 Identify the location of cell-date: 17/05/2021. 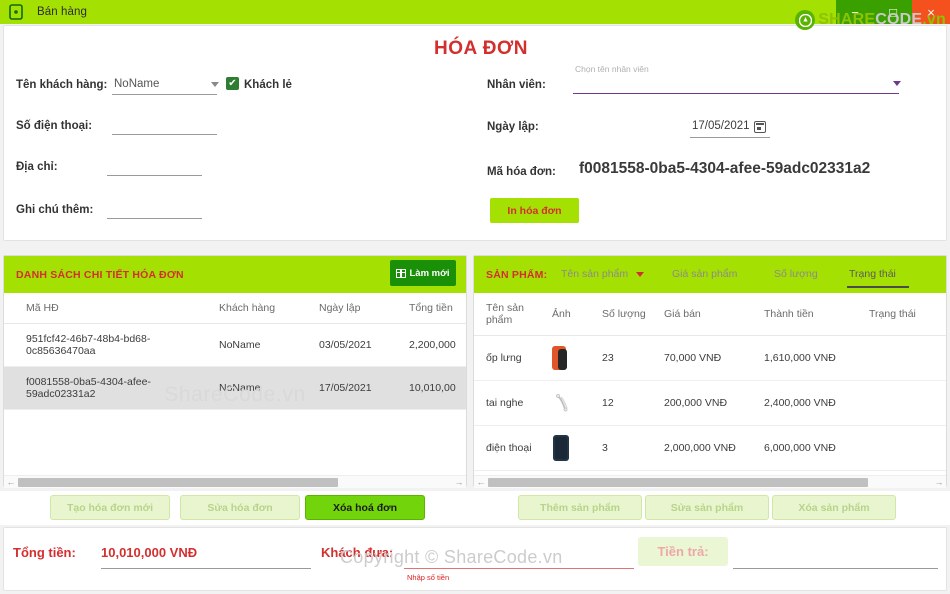
(364, 388).